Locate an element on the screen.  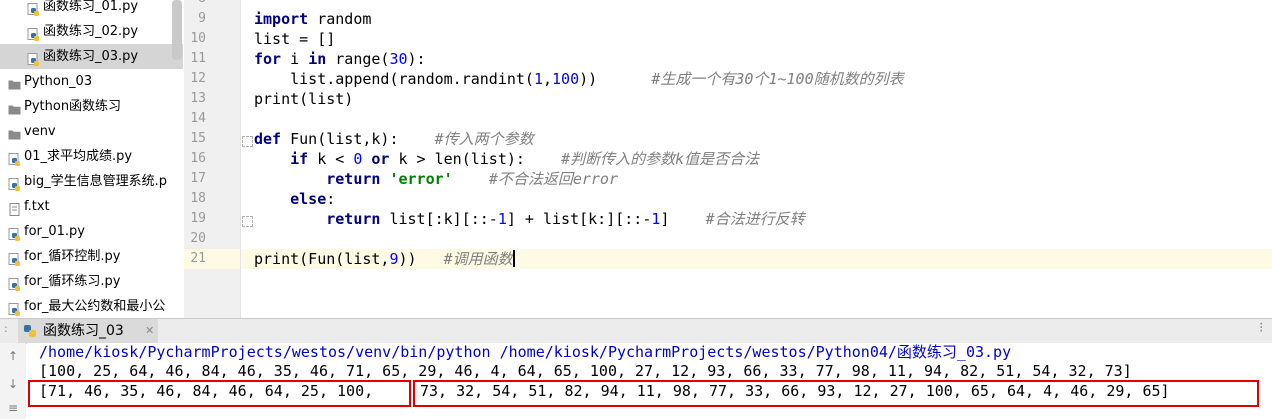
scroll-up-icon: ↑ is located at coordinates (13, 356).